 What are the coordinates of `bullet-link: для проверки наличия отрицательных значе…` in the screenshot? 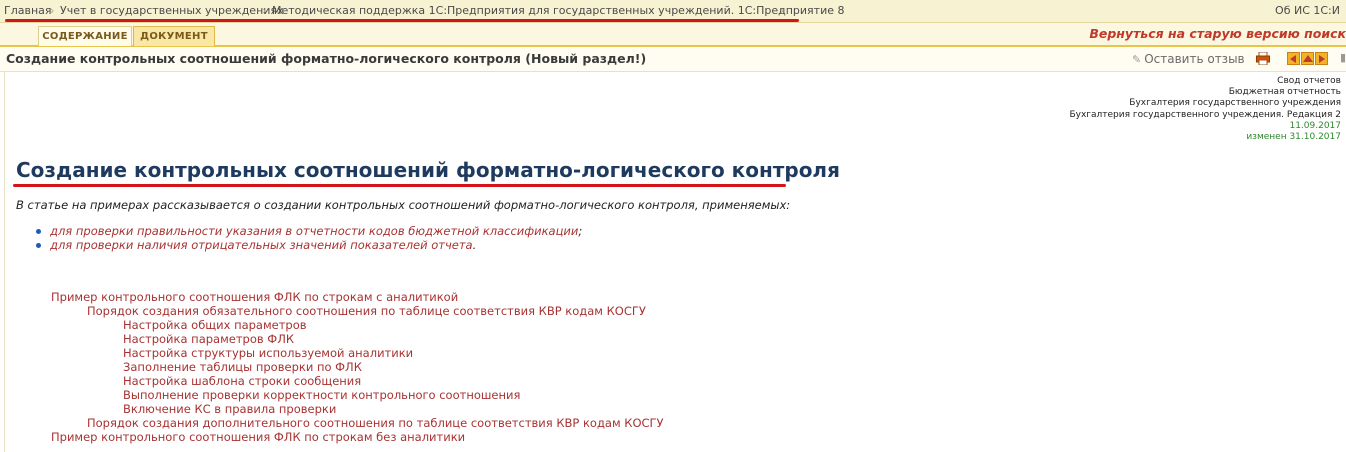 It's located at (261, 245).